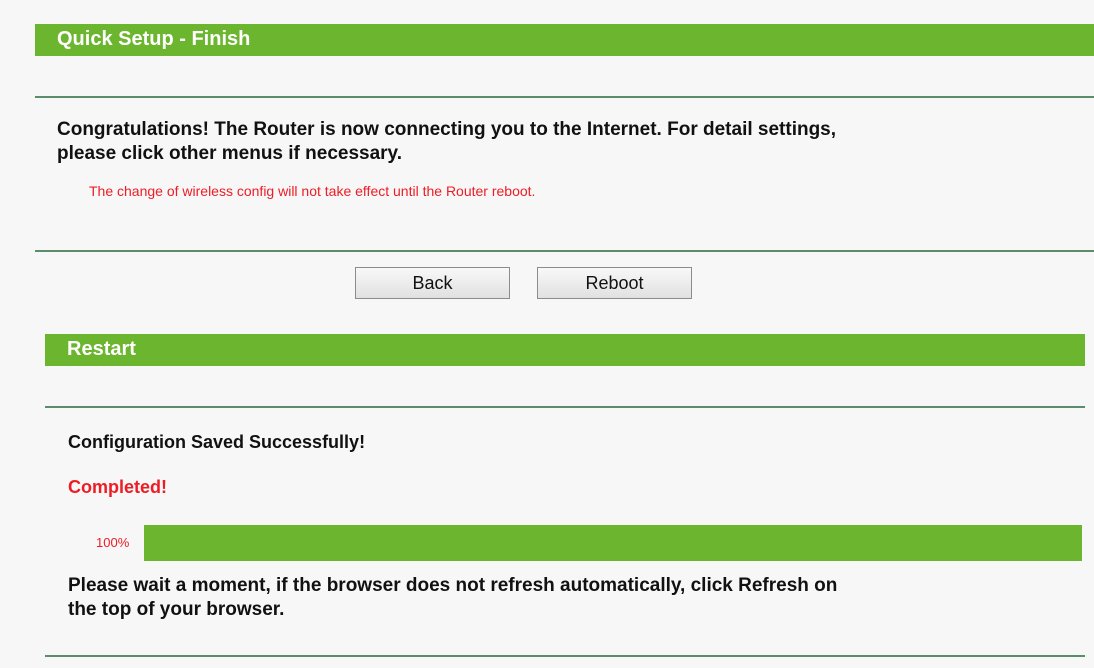  What do you see at coordinates (564, 40) in the screenshot?
I see `quick-setup-header: Quick Setup - Finish` at bounding box center [564, 40].